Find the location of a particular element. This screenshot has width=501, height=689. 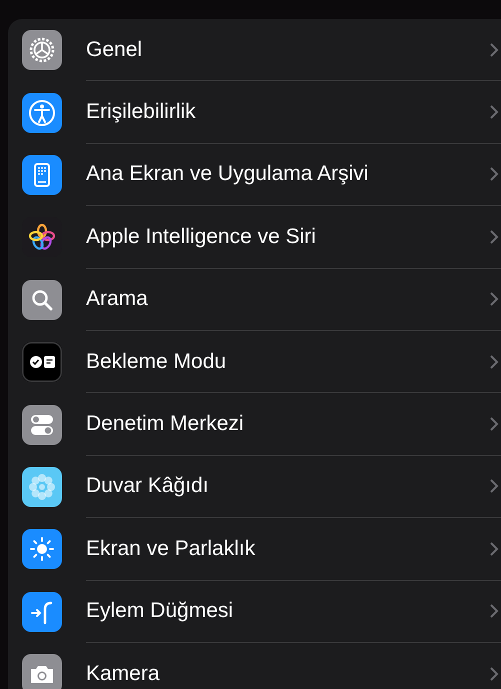

settings-icon is located at coordinates (42, 50).